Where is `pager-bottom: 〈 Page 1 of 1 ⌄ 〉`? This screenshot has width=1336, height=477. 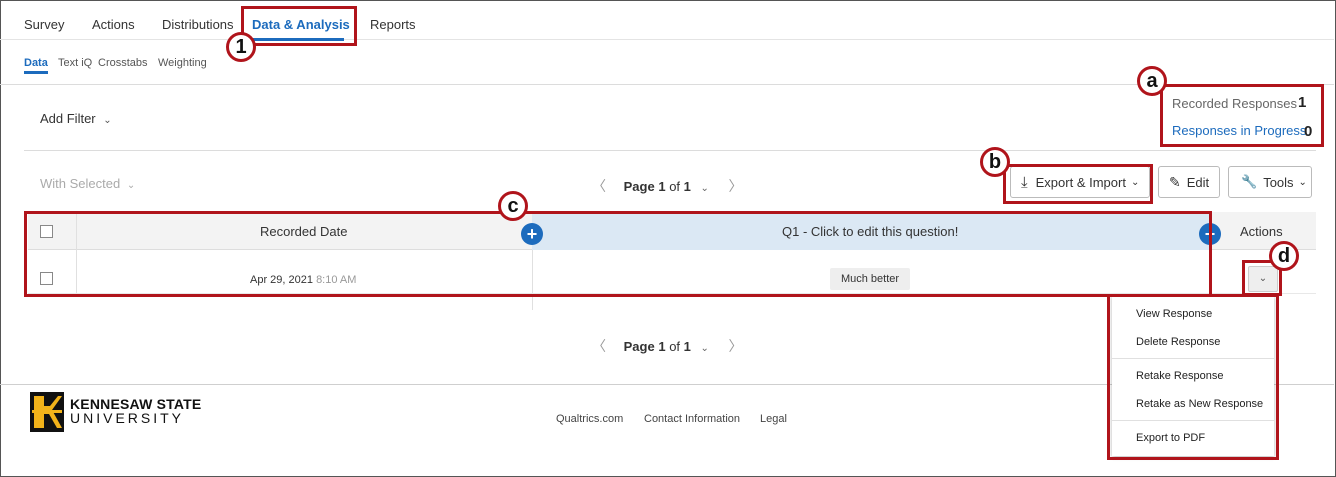 pager-bottom: 〈 Page 1 of 1 ⌄ 〉 is located at coordinates (667, 346).